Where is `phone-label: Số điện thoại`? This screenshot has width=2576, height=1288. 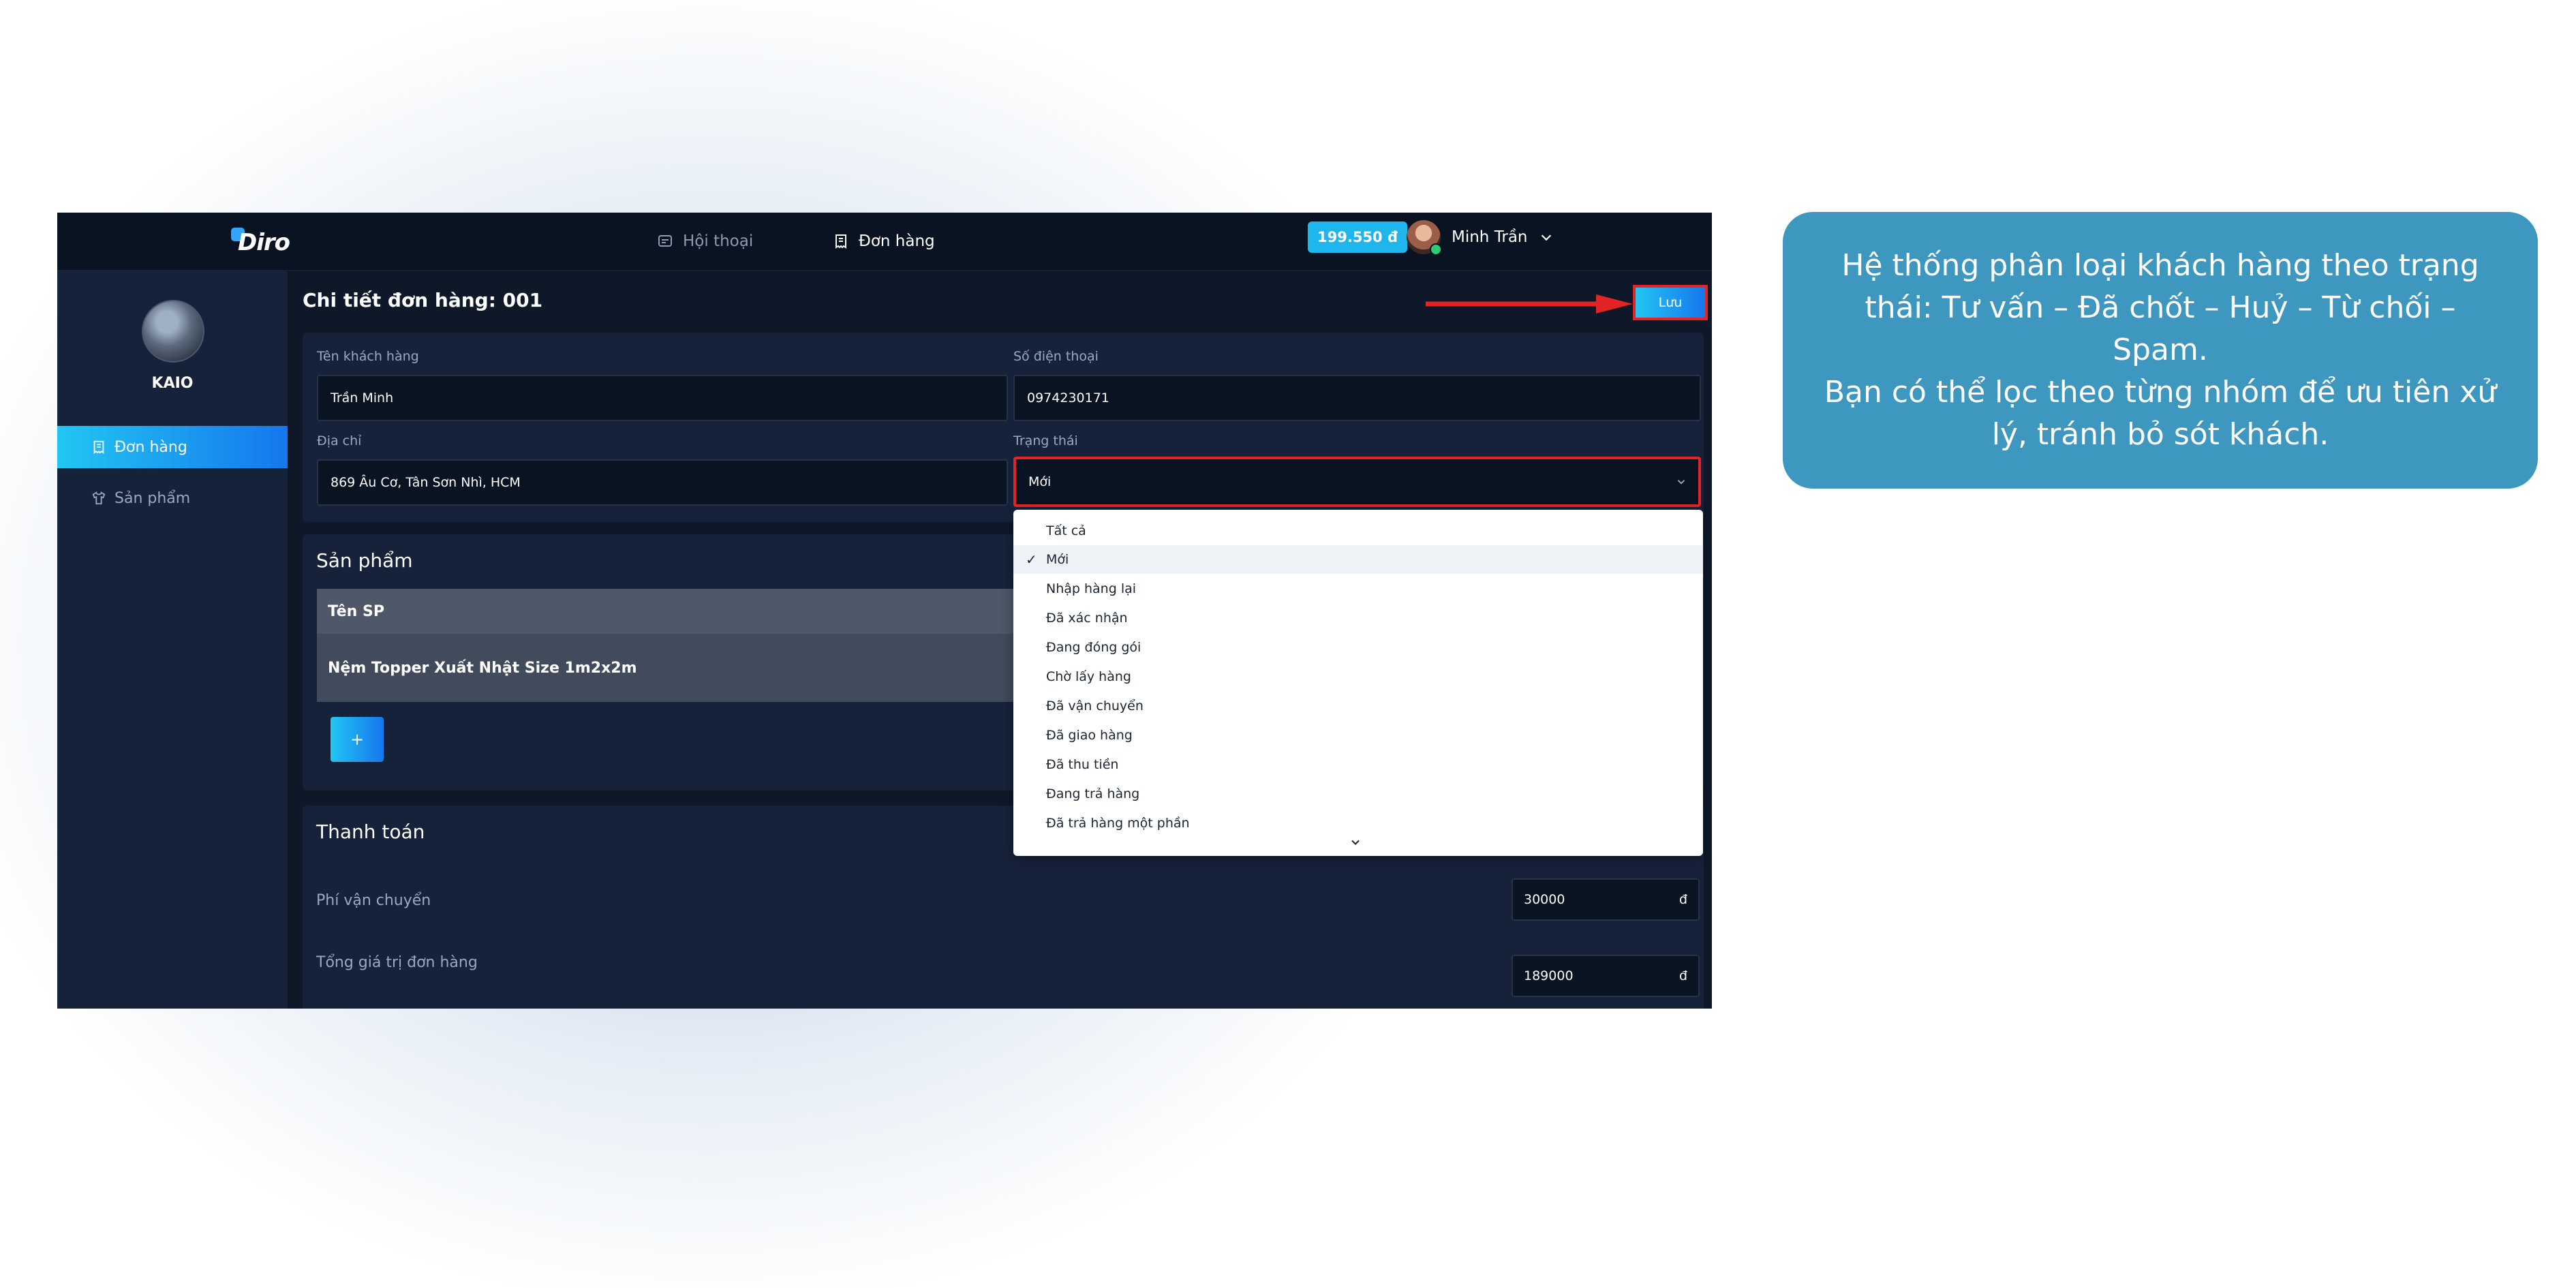
phone-label: Số điện thoại is located at coordinates (1056, 356).